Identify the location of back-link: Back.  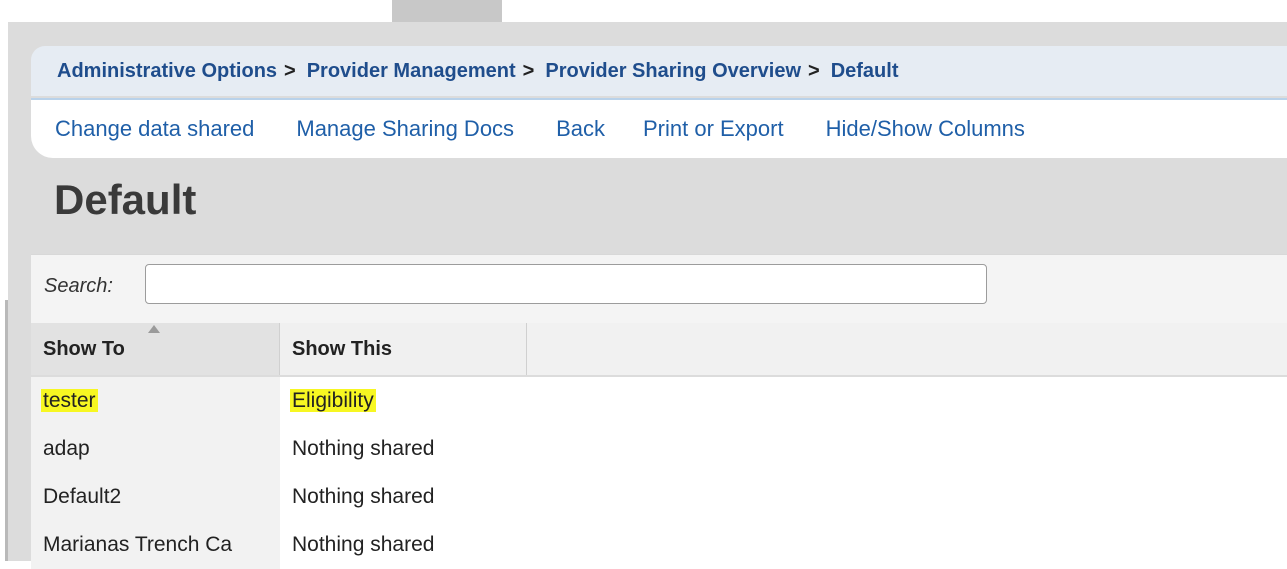
(580, 129).